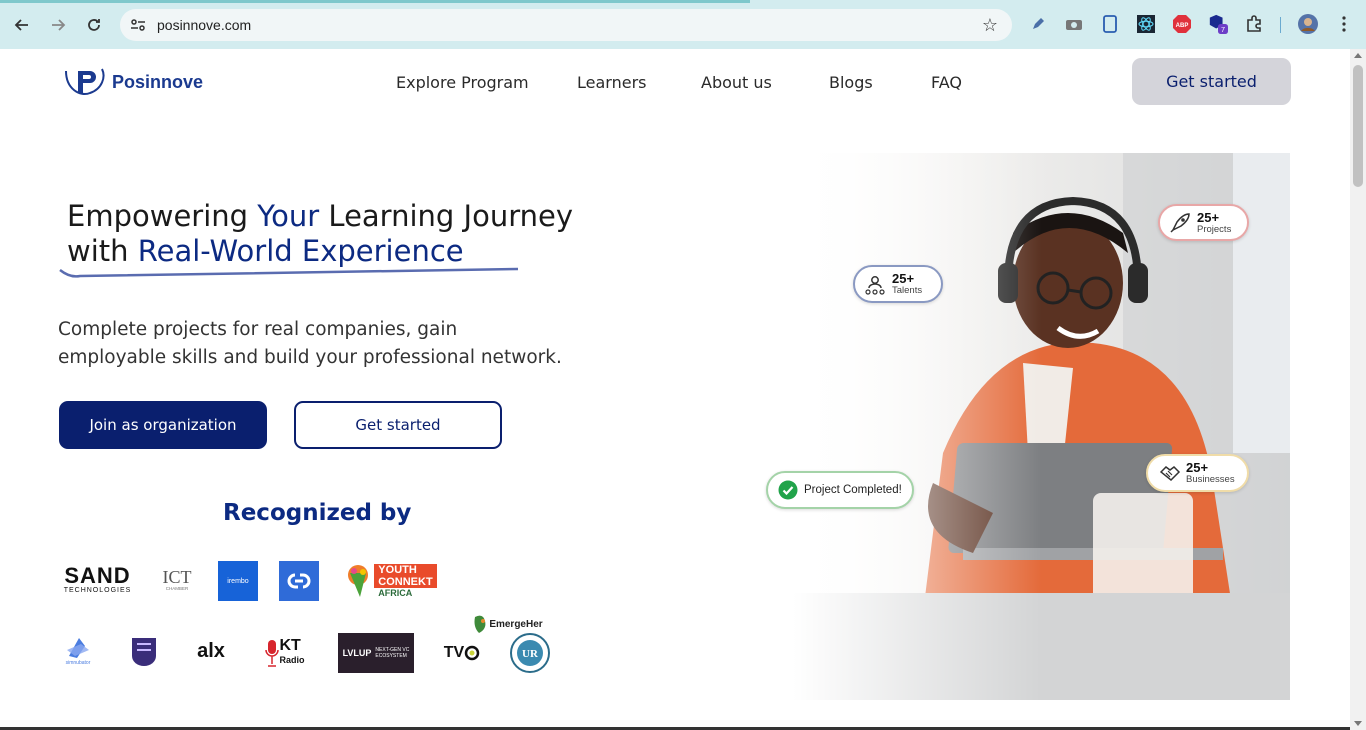 The width and height of the screenshot is (1366, 730). Describe the element at coordinates (946, 82) in the screenshot. I see `nav-faq: FAQ` at that location.